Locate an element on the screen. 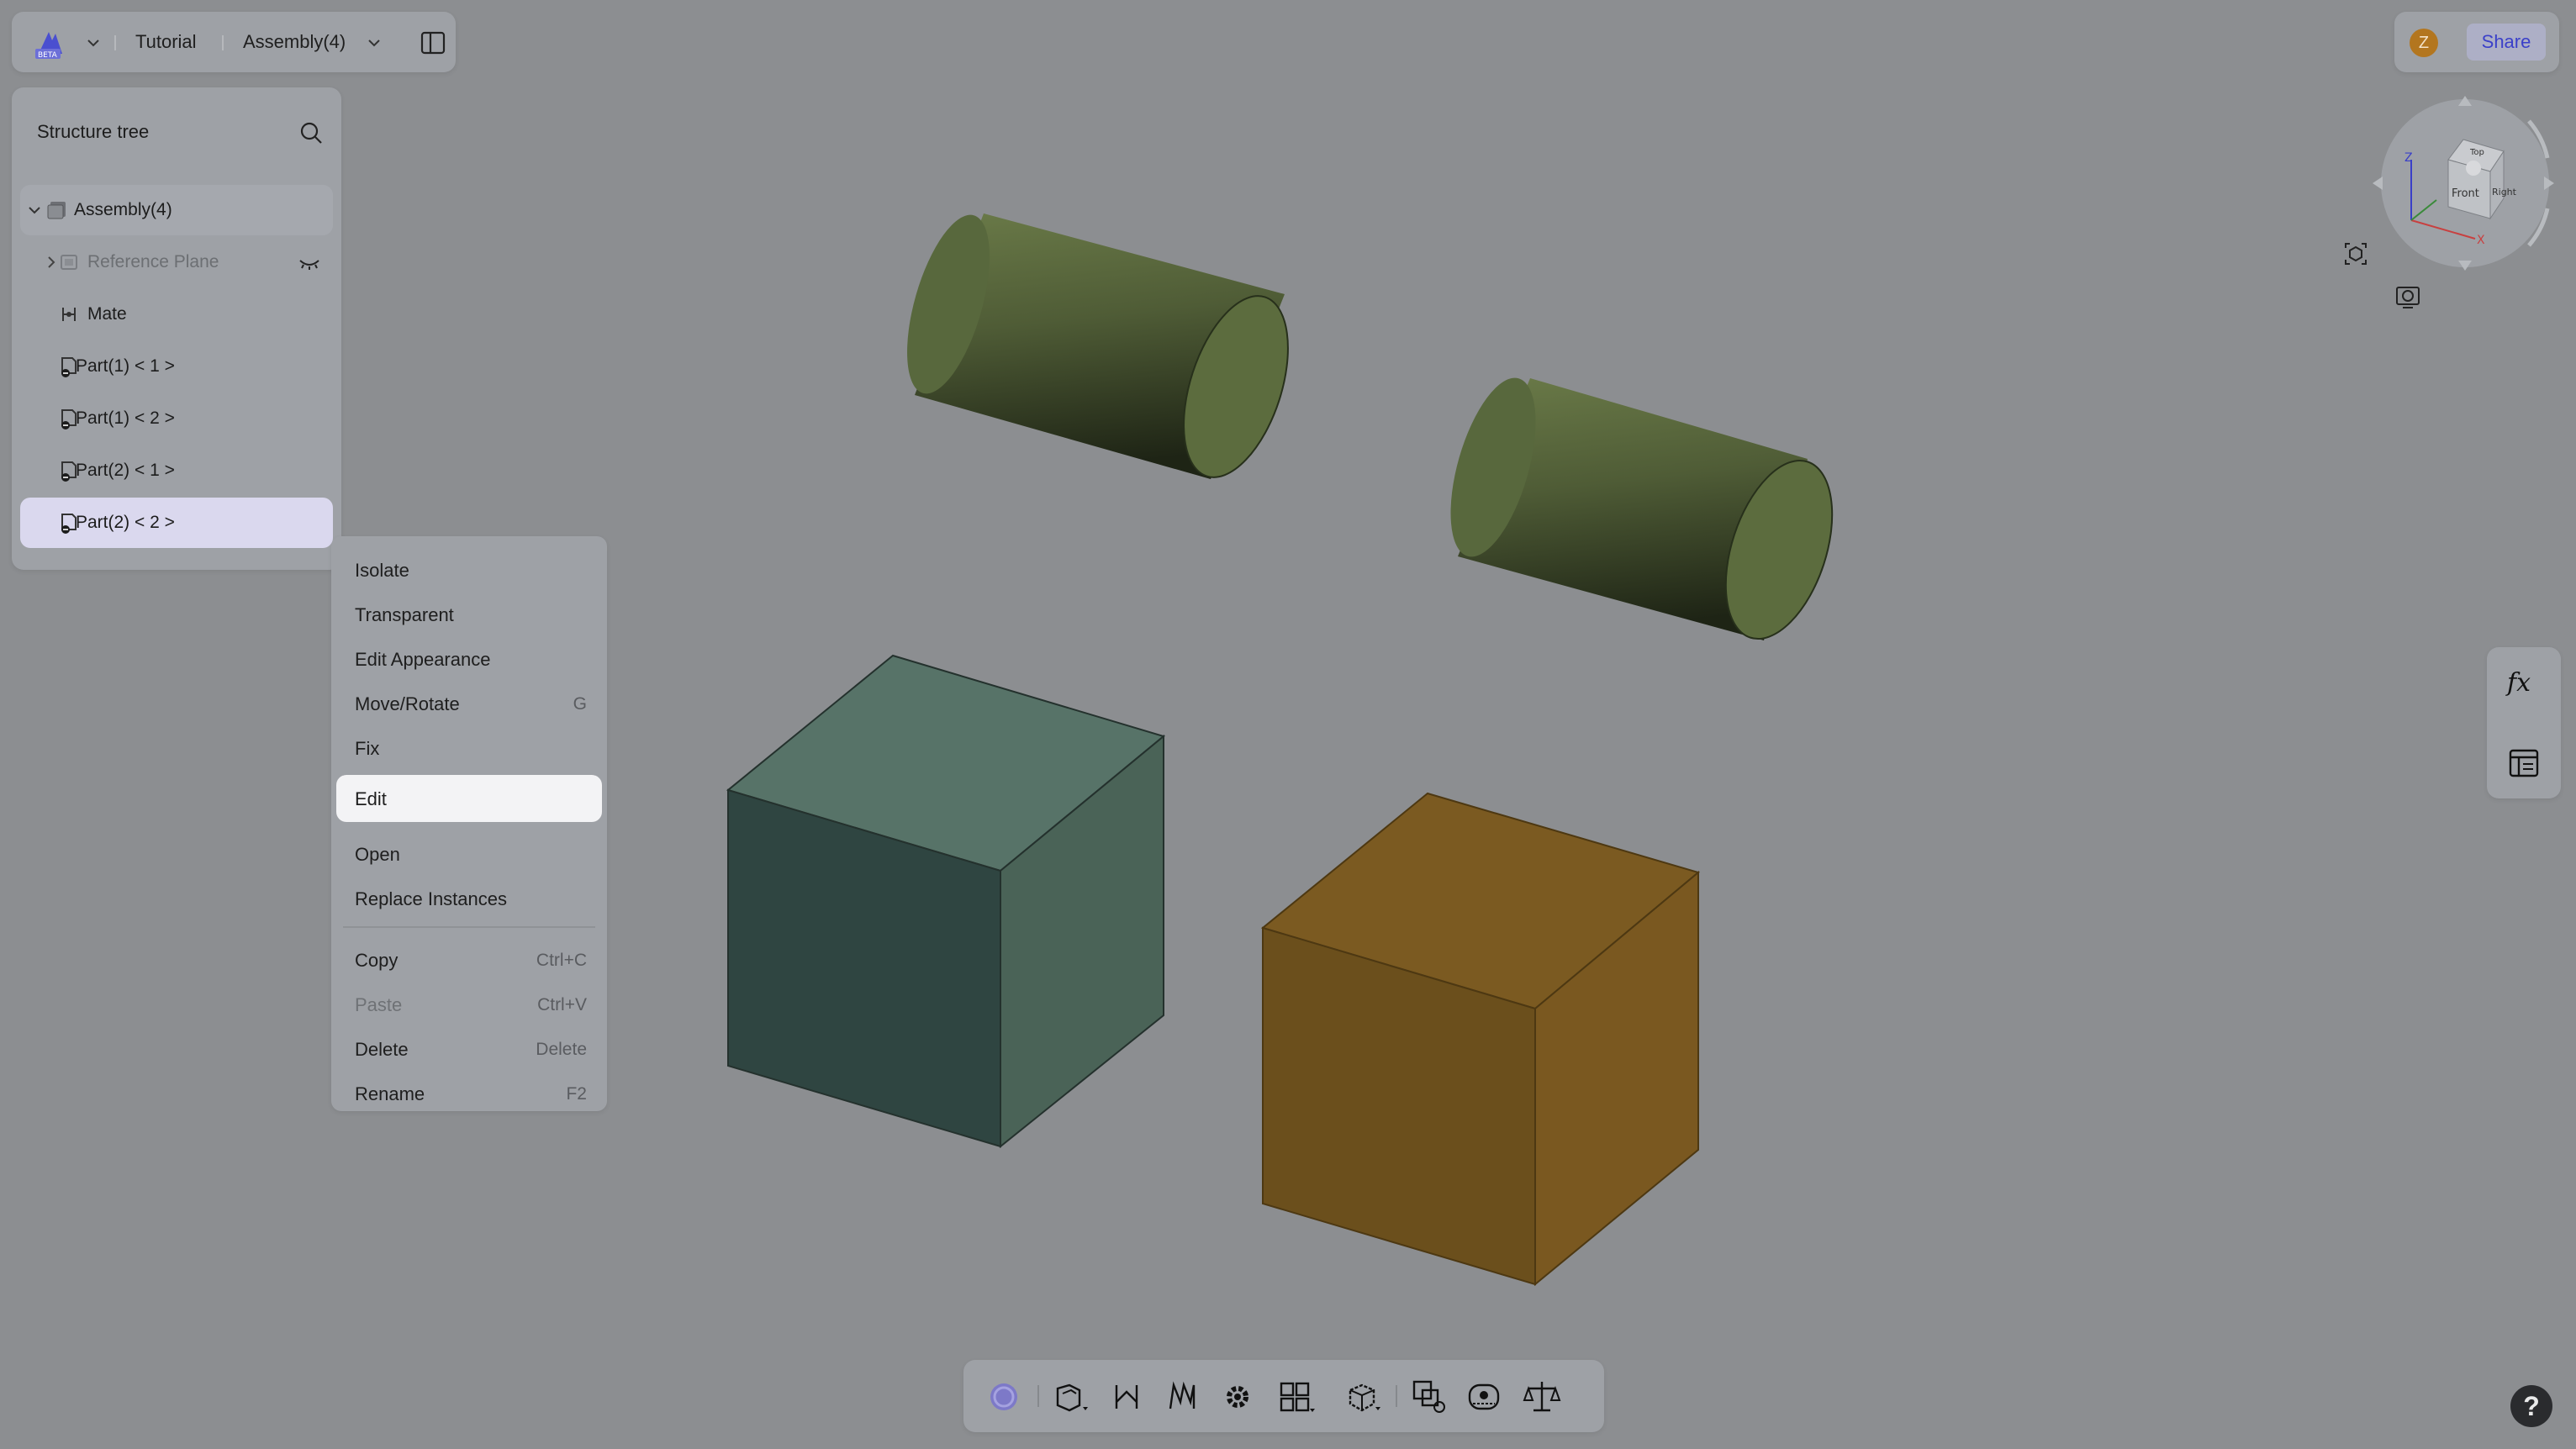 This screenshot has width=2576, height=1449. tree-item-reference-plane: Reference Plane is located at coordinates (177, 262).